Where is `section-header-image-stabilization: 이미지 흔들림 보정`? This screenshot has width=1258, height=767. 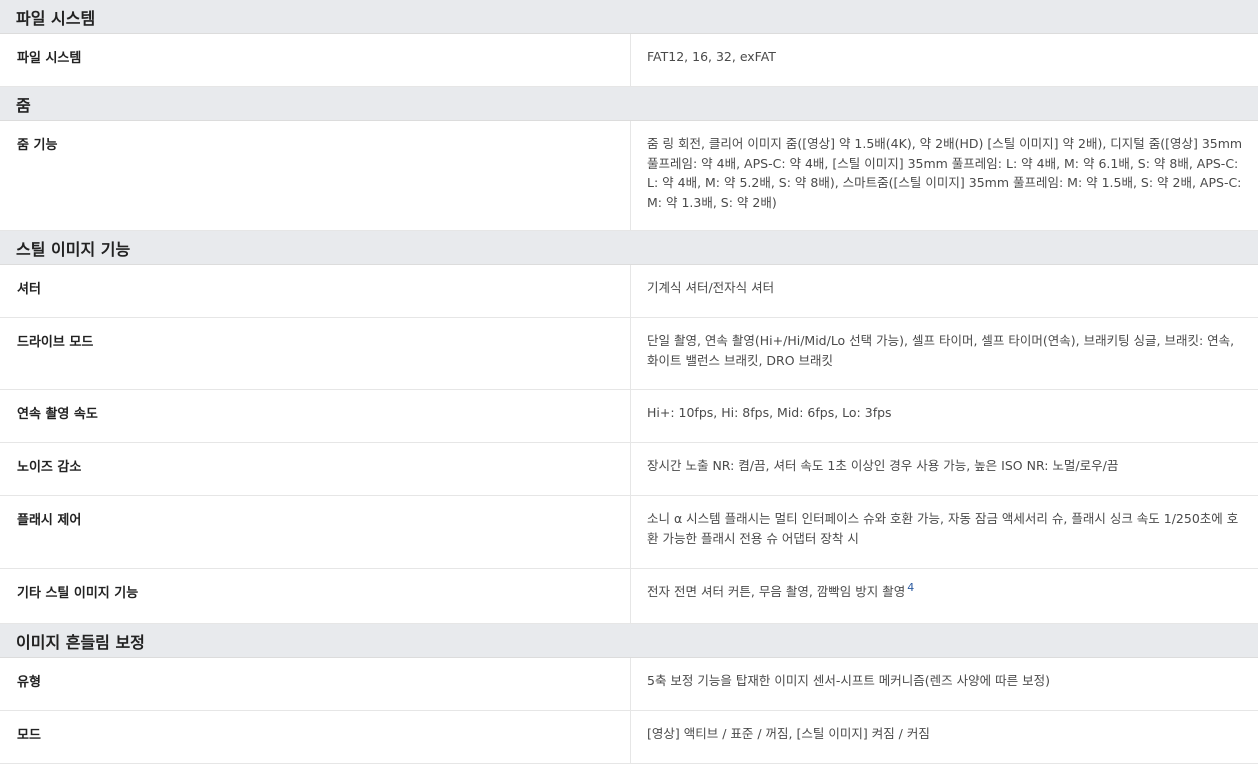 section-header-image-stabilization: 이미지 흔들림 보정 is located at coordinates (629, 640).